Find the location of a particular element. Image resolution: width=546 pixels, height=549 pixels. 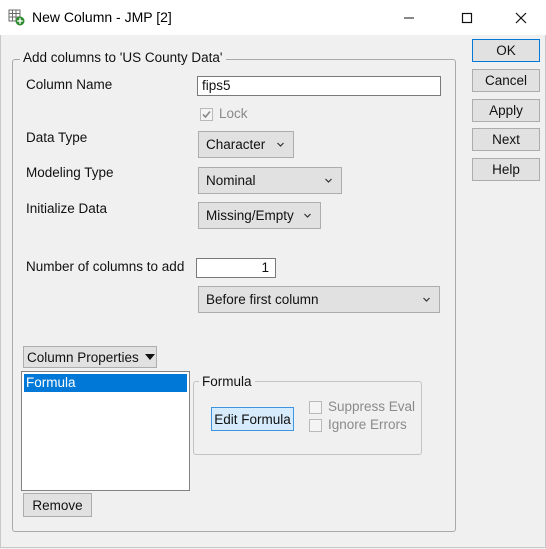

column-properties-menu: Column Properties is located at coordinates (90, 357).